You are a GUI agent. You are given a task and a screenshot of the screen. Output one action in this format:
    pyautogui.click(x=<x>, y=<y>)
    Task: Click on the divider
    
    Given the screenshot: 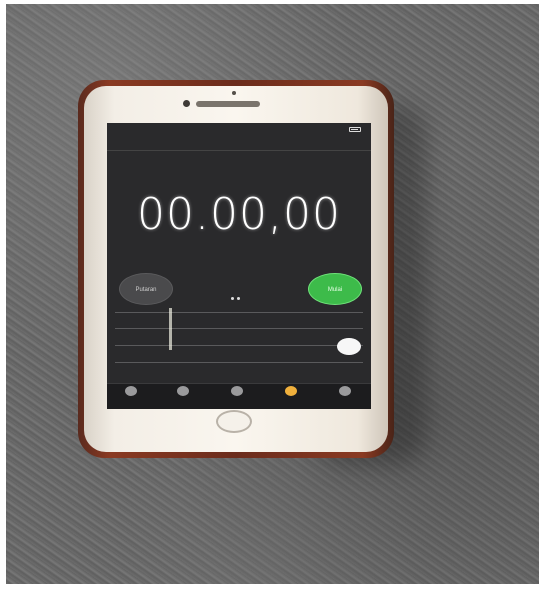 What is the action you would take?
    pyautogui.click(x=239, y=150)
    